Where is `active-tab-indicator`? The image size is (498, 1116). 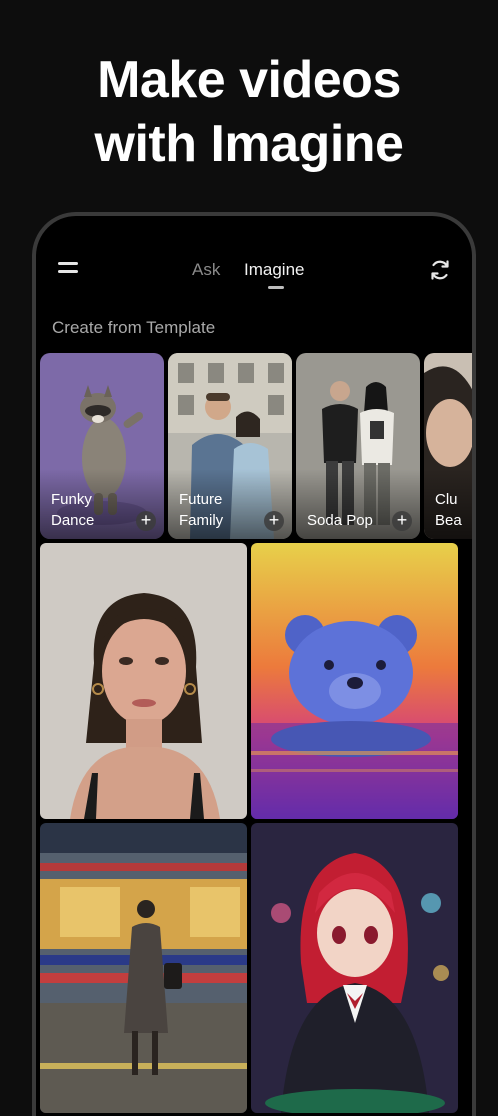
active-tab-indicator is located at coordinates (276, 287).